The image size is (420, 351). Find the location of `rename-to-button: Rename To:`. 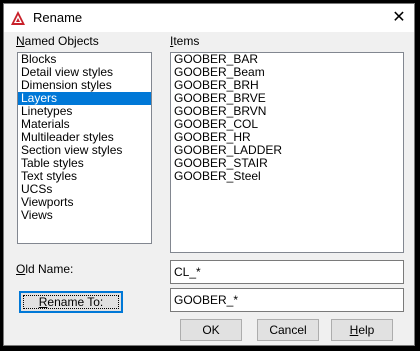

rename-to-button: Rename To: is located at coordinates (71, 302).